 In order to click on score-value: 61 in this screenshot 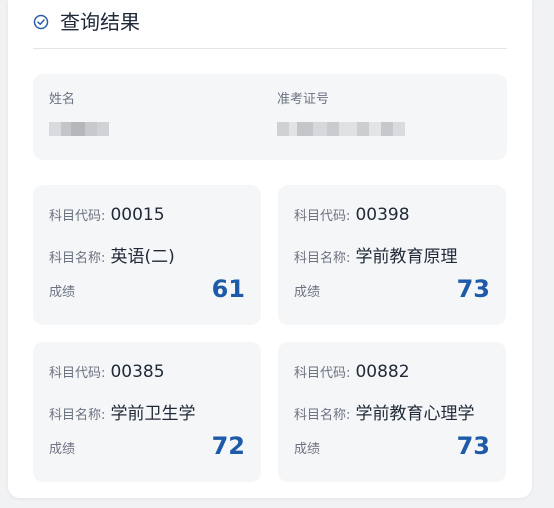, I will do `click(228, 289)`.